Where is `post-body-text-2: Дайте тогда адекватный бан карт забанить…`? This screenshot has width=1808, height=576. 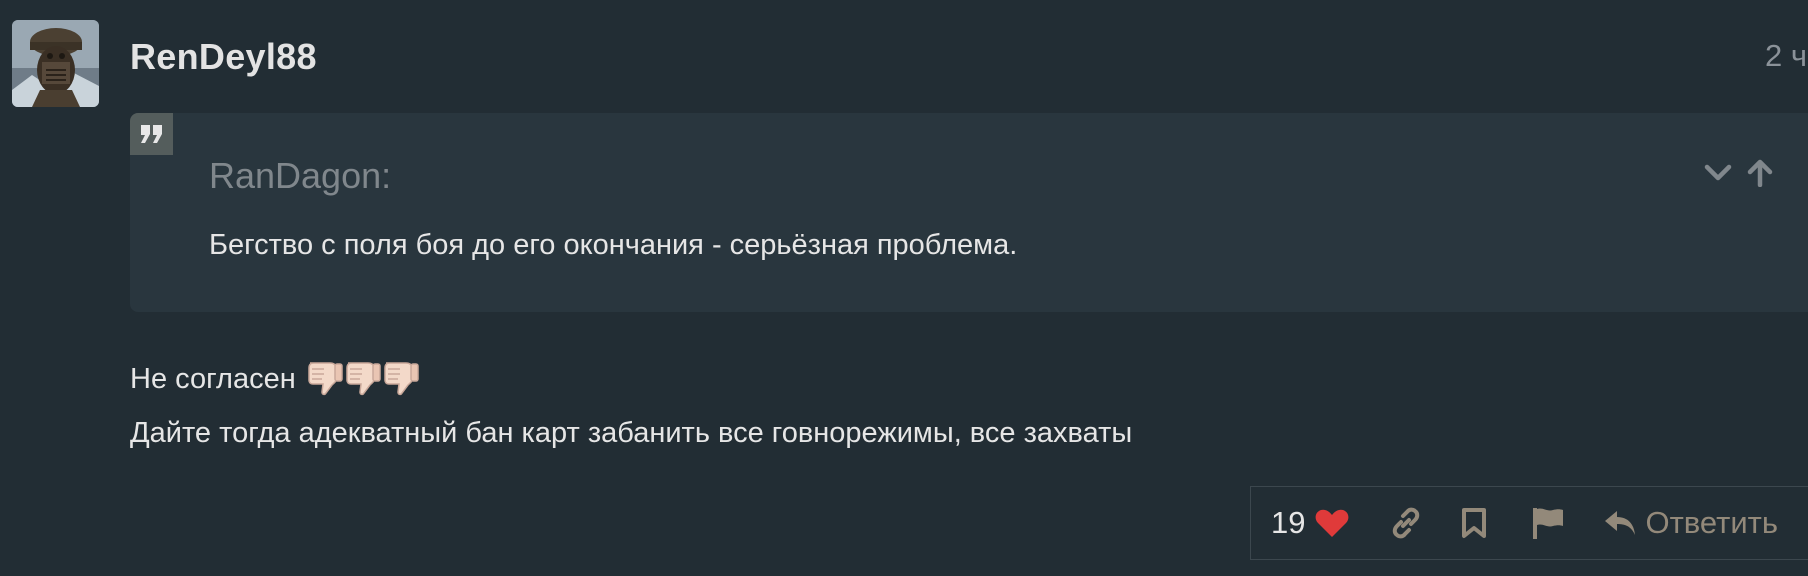
post-body-text-2: Дайте тогда адекватный бан карт забанить… is located at coordinates (631, 433).